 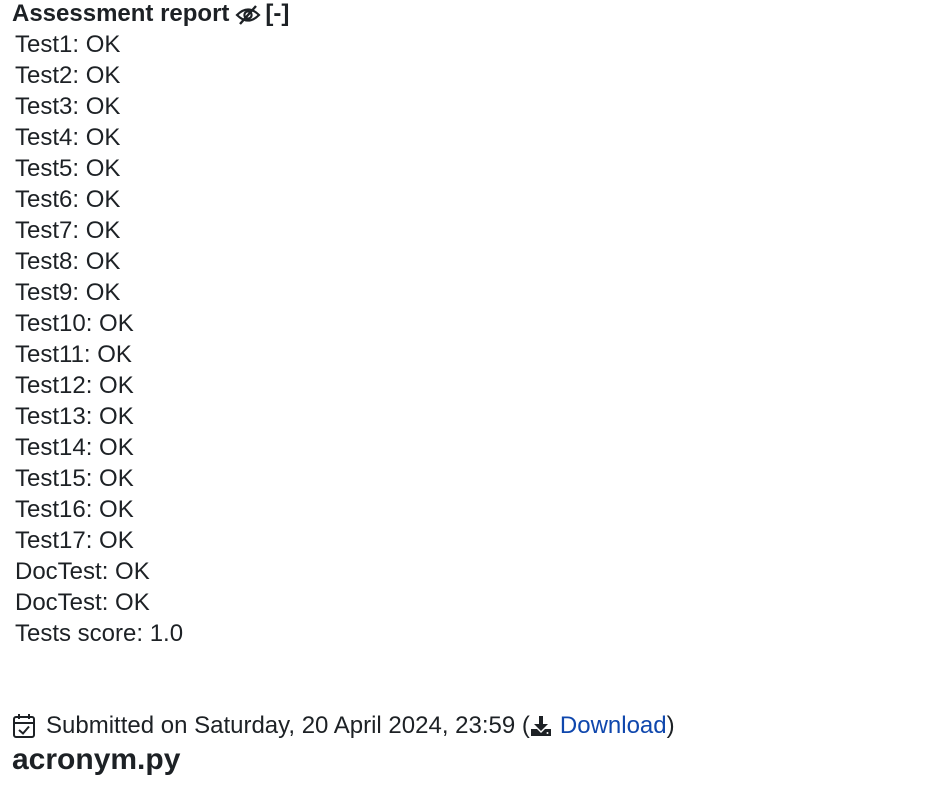 What do you see at coordinates (277, 14) in the screenshot?
I see `collapse-toggle: [-]` at bounding box center [277, 14].